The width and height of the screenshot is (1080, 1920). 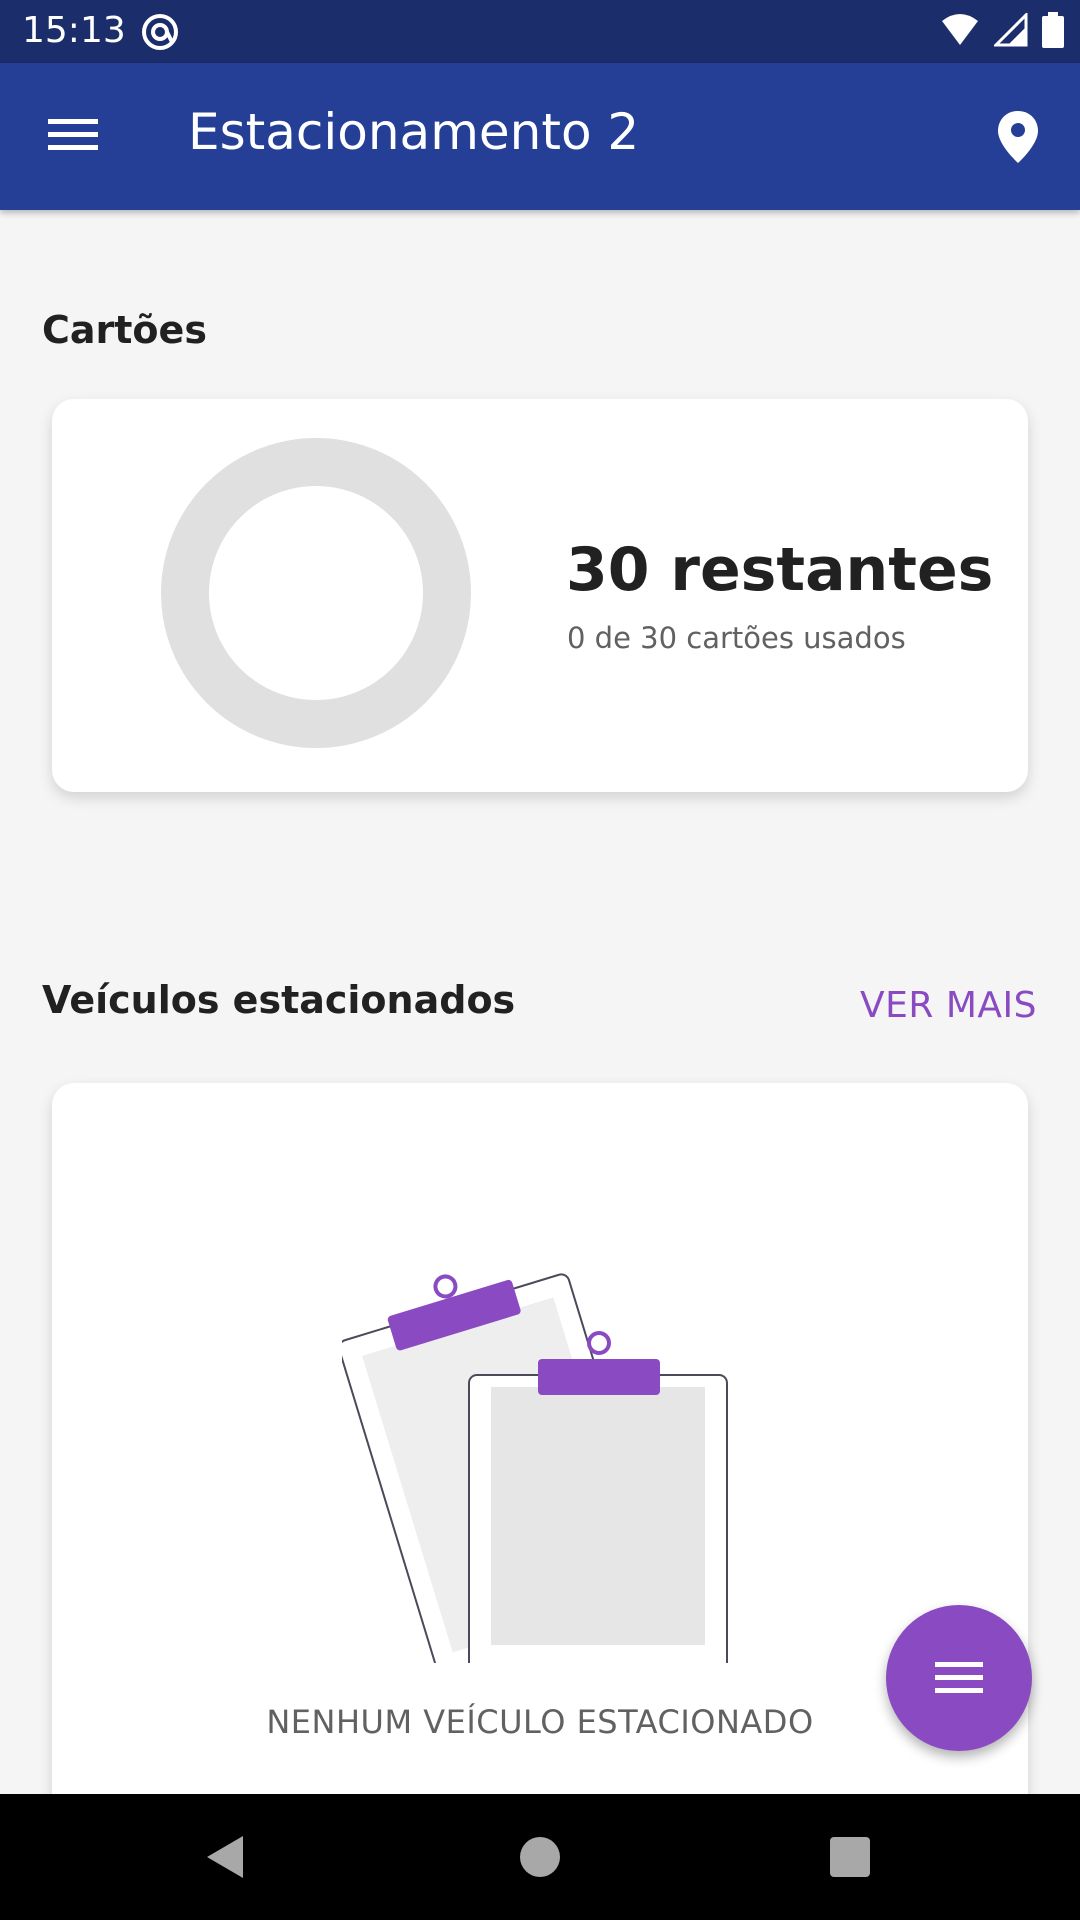 What do you see at coordinates (1053, 30) in the screenshot?
I see `battery-icon` at bounding box center [1053, 30].